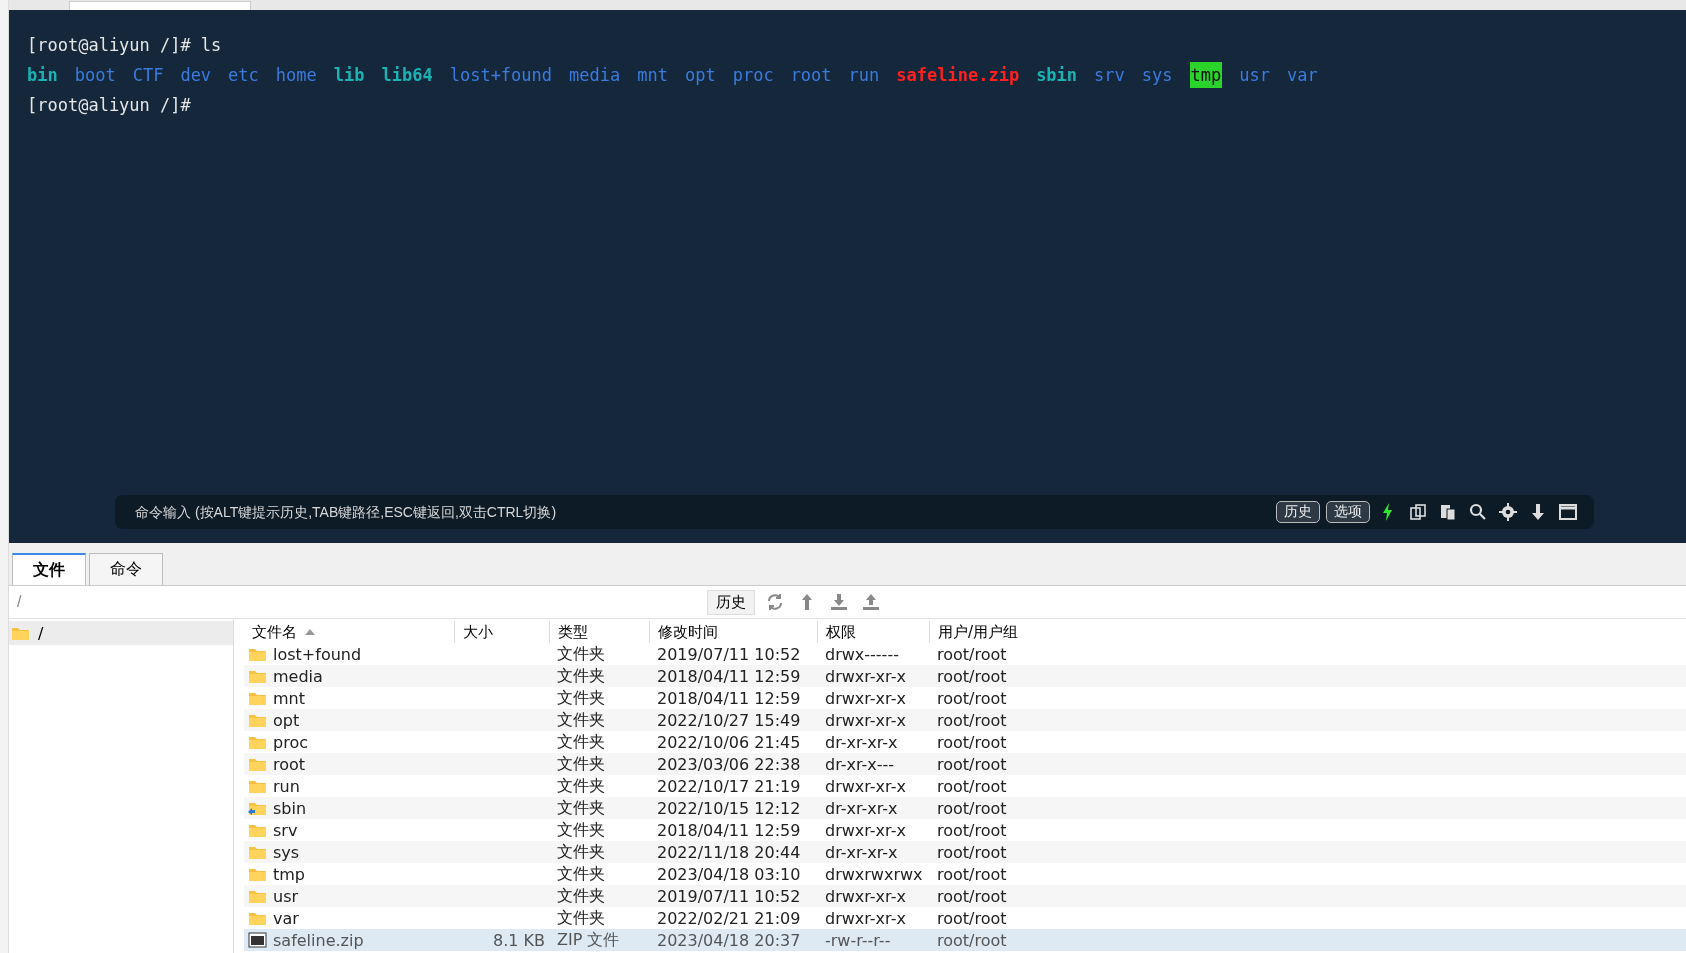  What do you see at coordinates (501, 75) in the screenshot?
I see `listing-entry: lost+found` at bounding box center [501, 75].